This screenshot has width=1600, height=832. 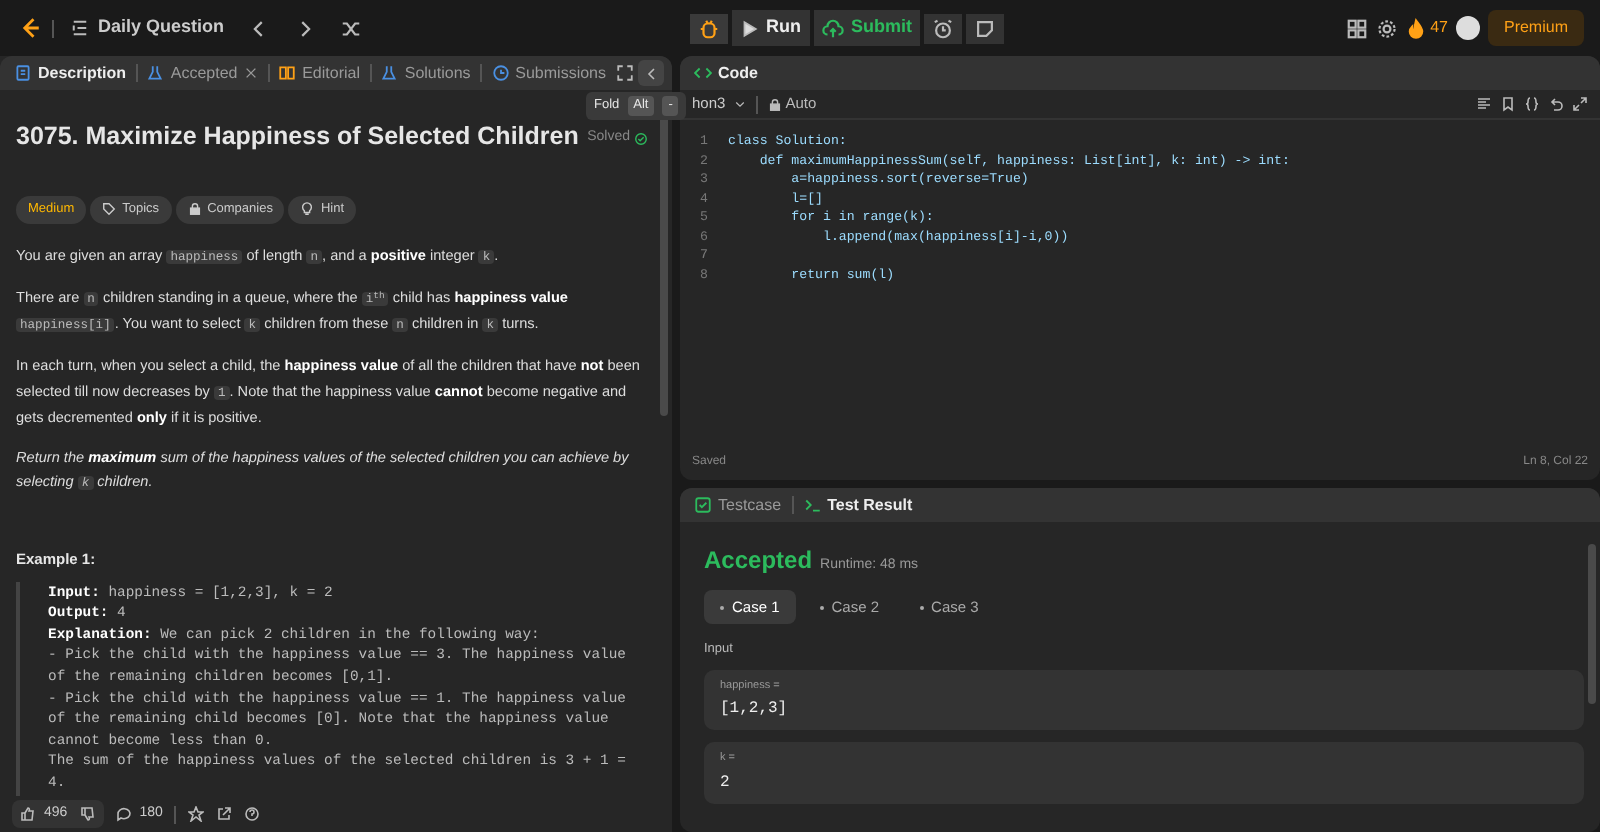 What do you see at coordinates (252, 814) in the screenshot?
I see `help-icon` at bounding box center [252, 814].